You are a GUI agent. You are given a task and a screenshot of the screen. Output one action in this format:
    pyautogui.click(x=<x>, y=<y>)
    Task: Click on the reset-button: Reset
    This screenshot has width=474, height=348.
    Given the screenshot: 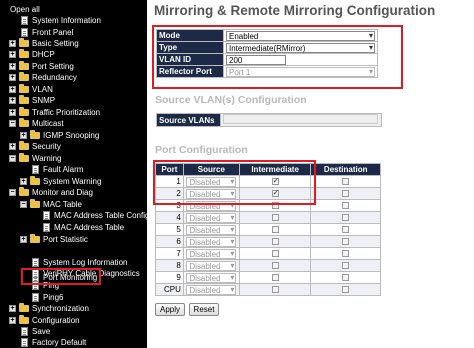 What is the action you would take?
    pyautogui.click(x=204, y=309)
    